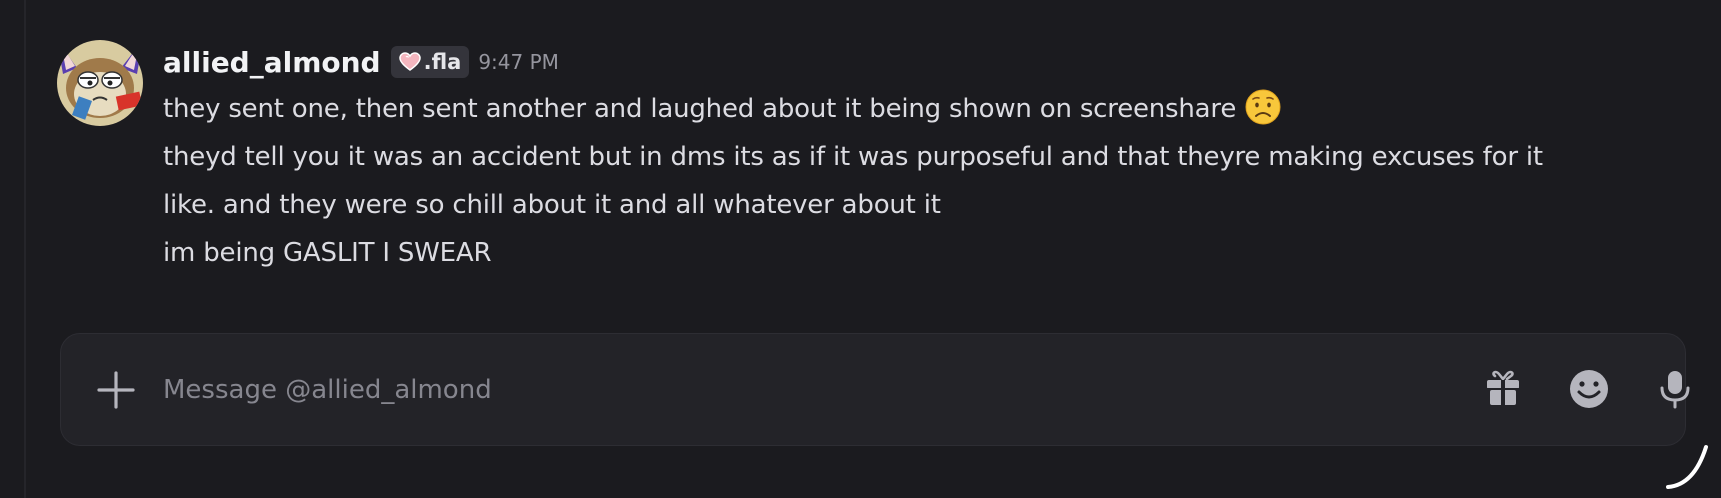  What do you see at coordinates (100, 83) in the screenshot?
I see `avatar` at bounding box center [100, 83].